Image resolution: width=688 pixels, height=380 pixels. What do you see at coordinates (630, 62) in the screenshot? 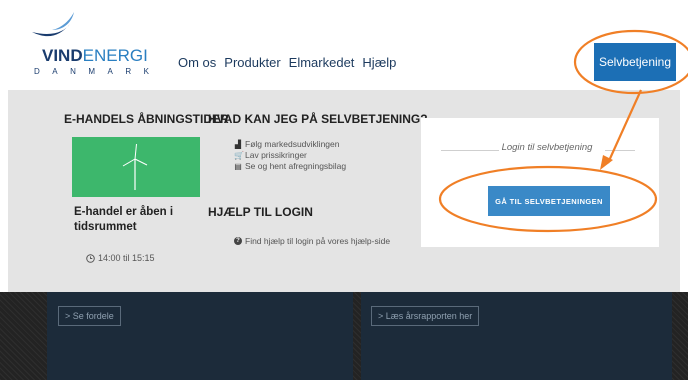
I see `annotation-ellipse-self-service` at bounding box center [630, 62].